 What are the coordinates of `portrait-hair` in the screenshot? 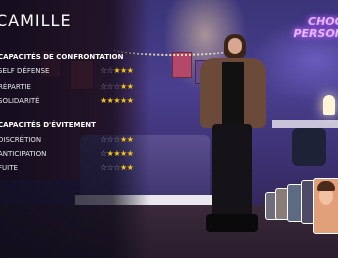 It's located at (326, 186).